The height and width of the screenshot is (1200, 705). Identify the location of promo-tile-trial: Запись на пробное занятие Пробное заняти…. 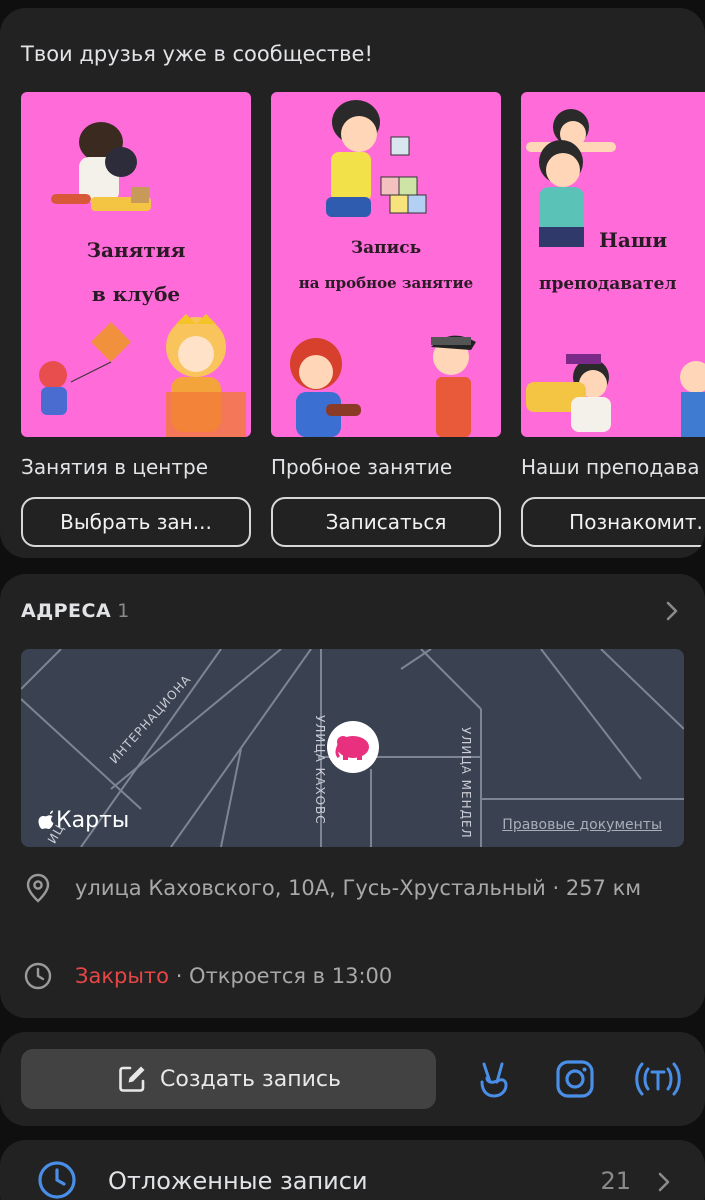
(386, 319).